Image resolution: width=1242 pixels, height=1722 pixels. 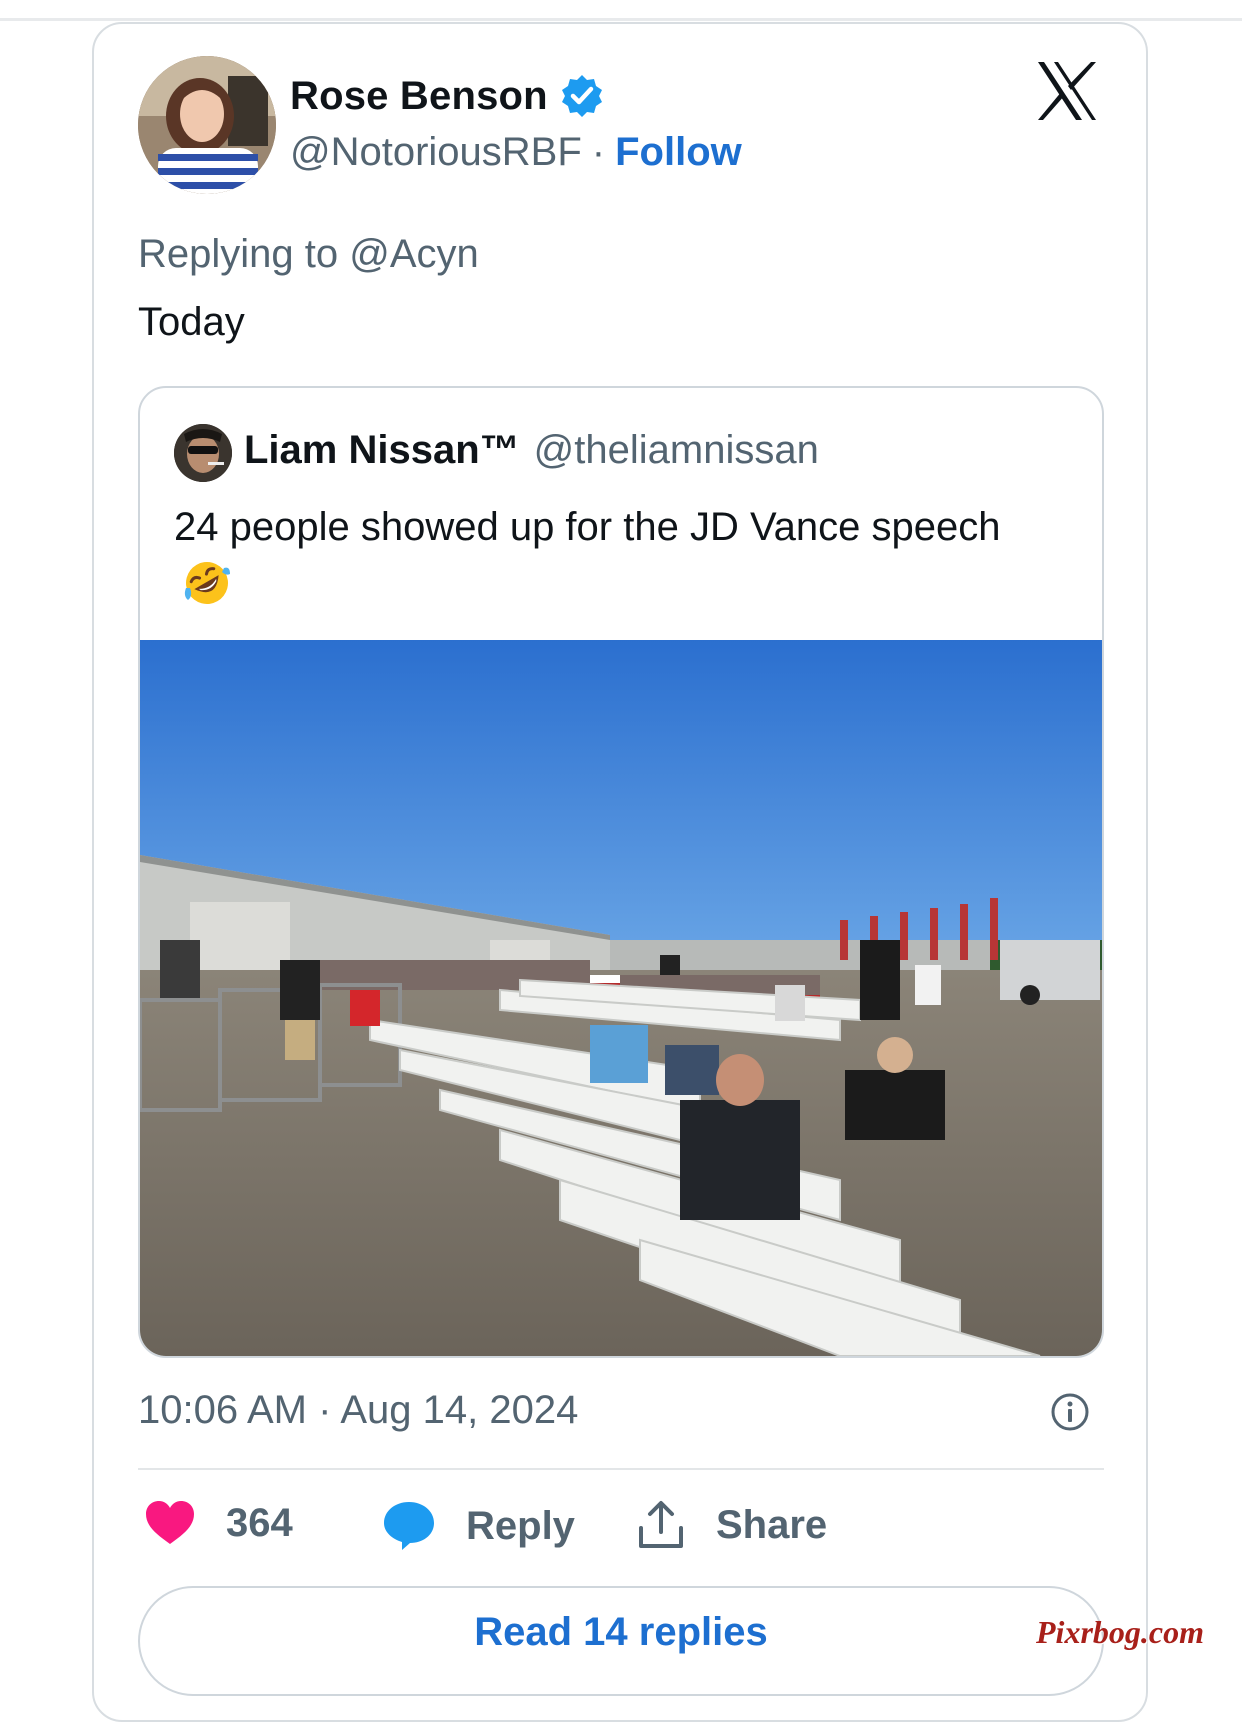 I want to click on read-replies-button: Read 14 replies, so click(x=621, y=1641).